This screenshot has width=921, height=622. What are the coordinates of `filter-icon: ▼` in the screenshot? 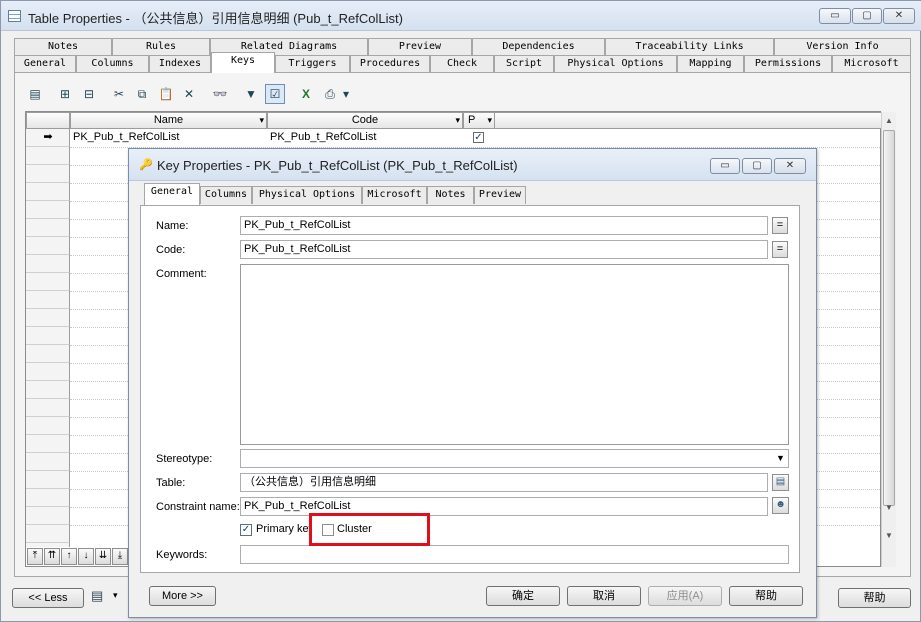 It's located at (251, 94).